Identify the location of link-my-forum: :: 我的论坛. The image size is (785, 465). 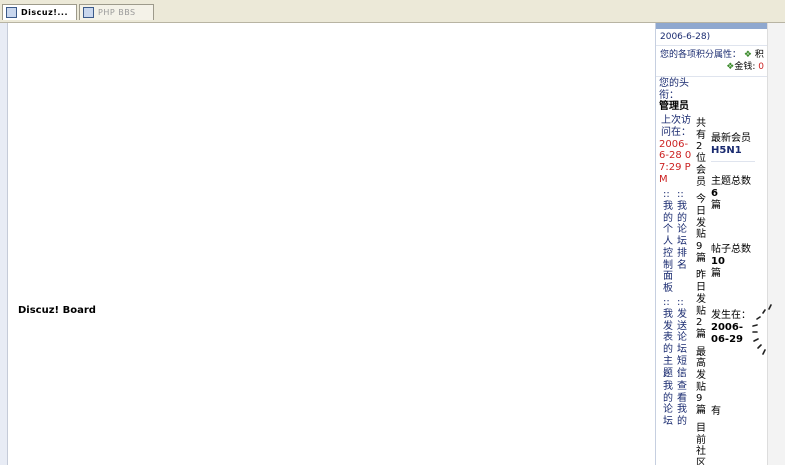
(669, 398).